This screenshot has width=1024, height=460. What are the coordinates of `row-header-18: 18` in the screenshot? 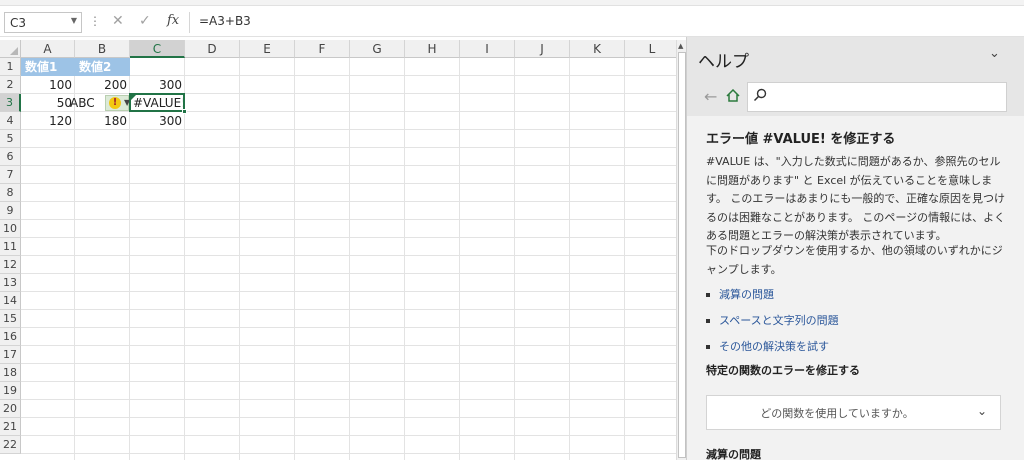 It's located at (10, 373).